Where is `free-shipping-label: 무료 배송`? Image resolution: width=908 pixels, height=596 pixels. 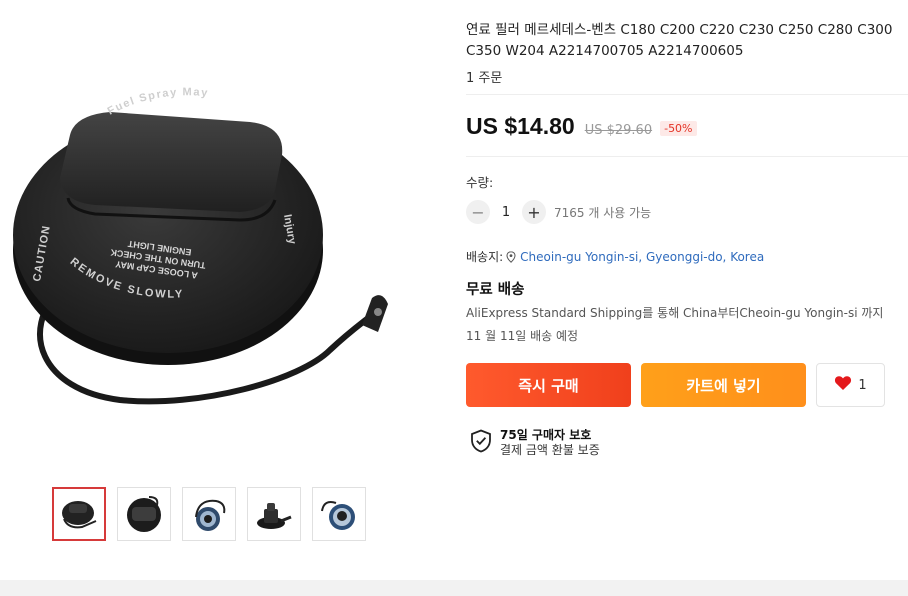
free-shipping-label: 무료 배송 is located at coordinates (495, 290).